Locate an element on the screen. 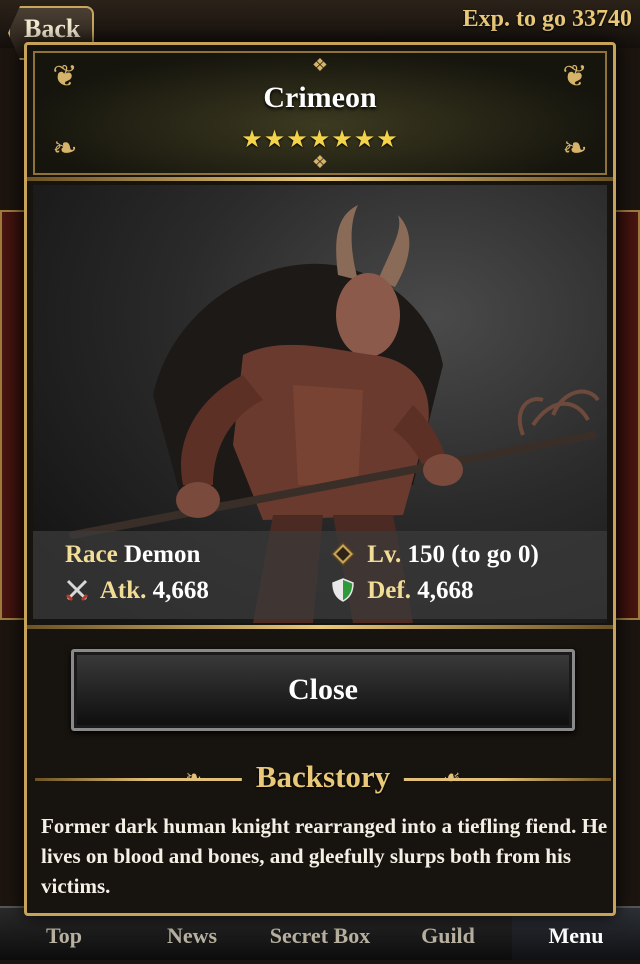 This screenshot has width=640, height=964. race-label: Race is located at coordinates (91, 554).